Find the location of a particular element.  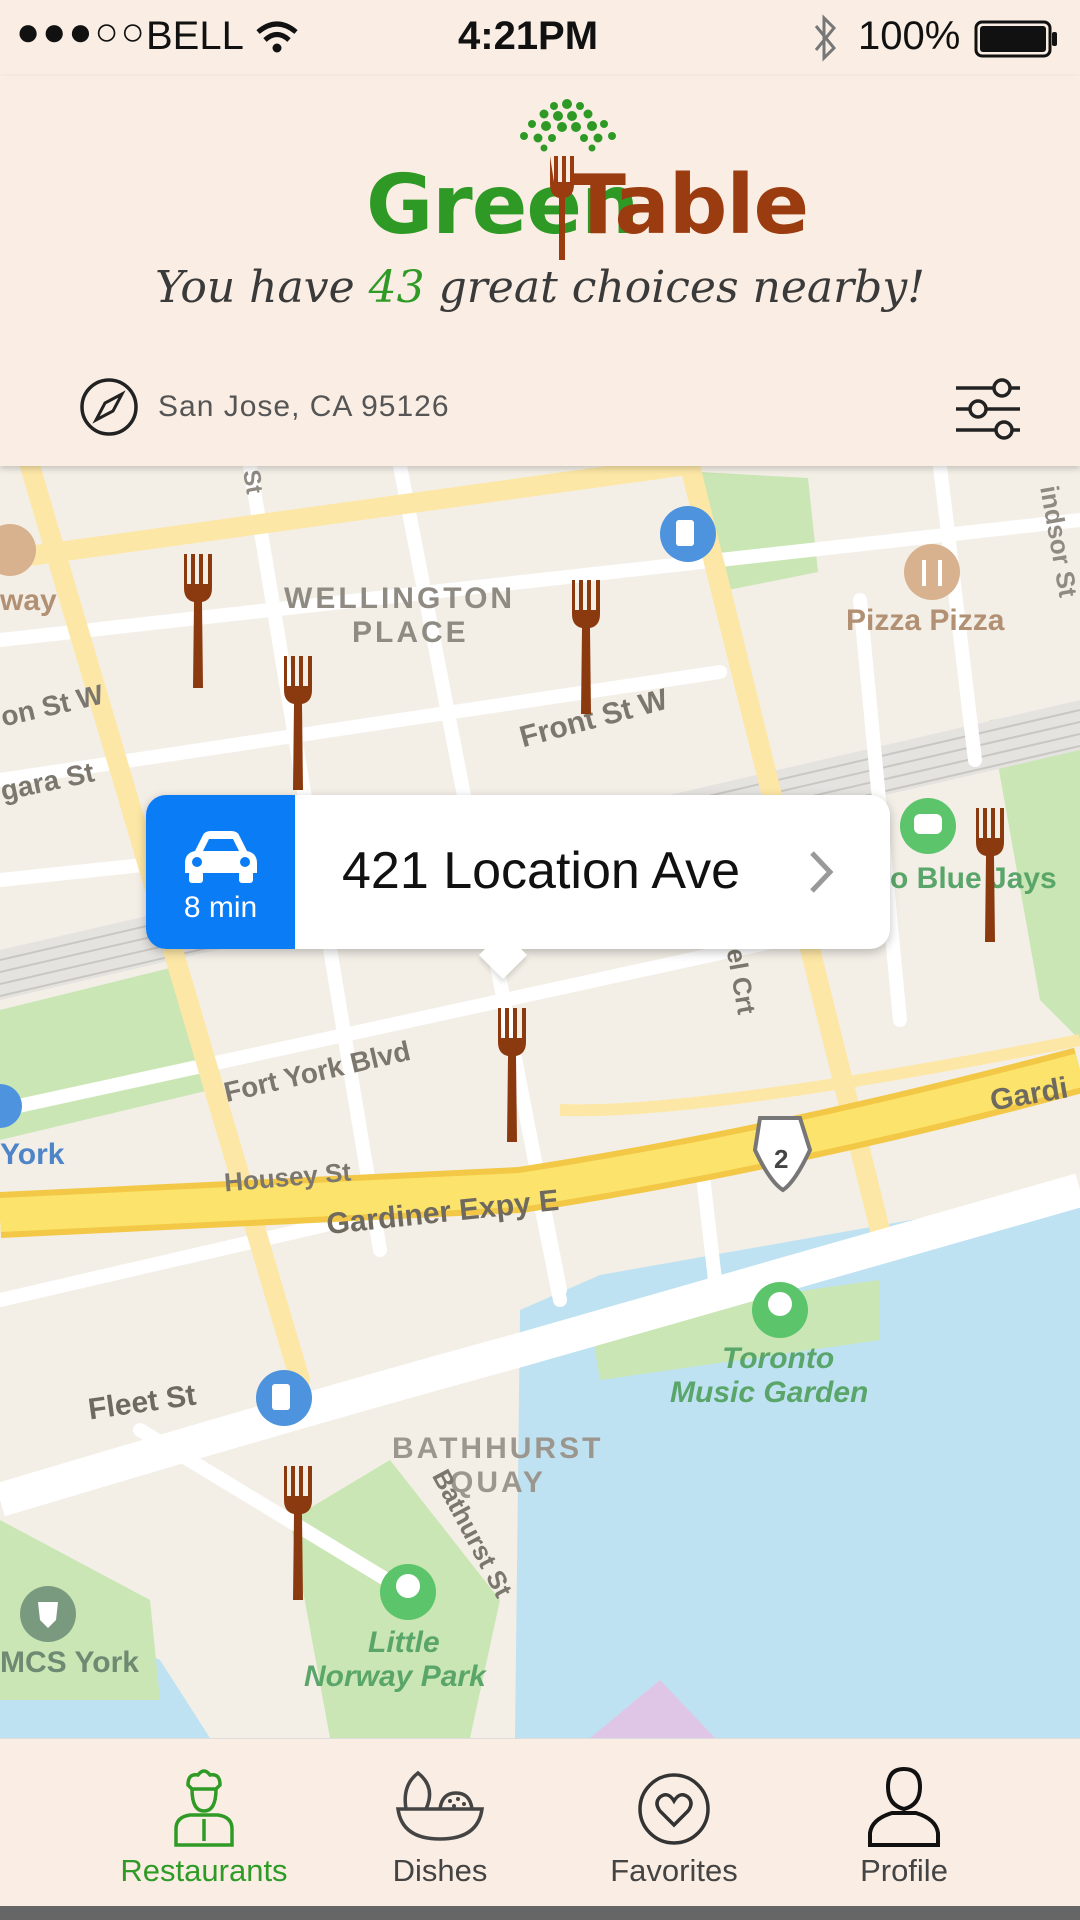

carrier-name: BELL is located at coordinates (195, 36).